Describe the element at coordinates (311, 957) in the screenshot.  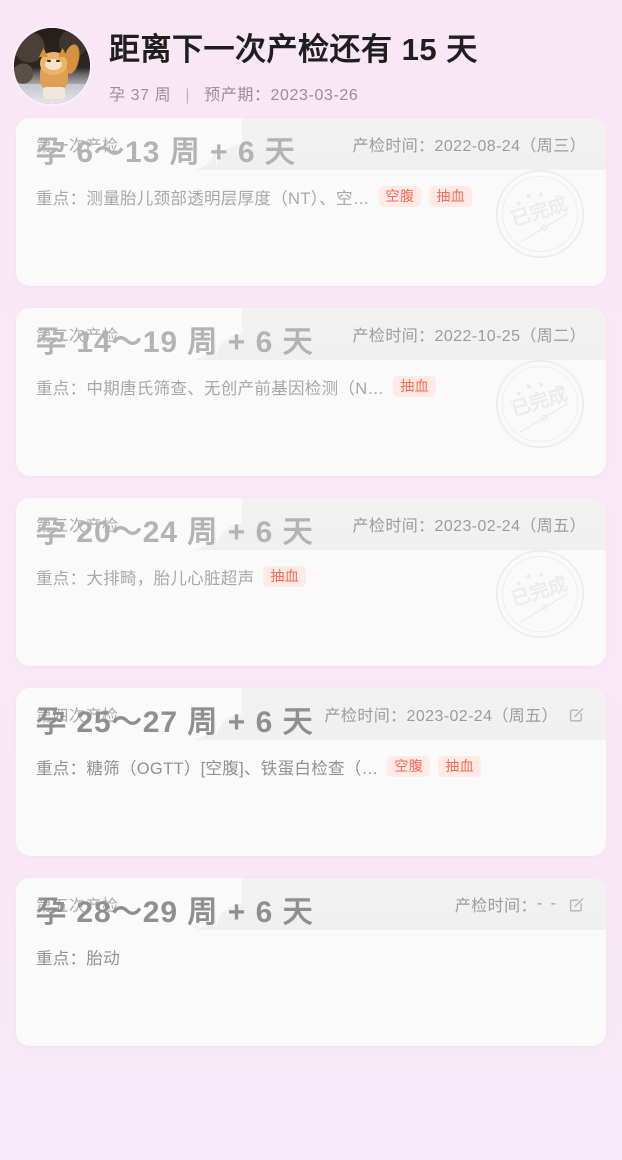
I see `focus-row: 重点：胎动` at that location.